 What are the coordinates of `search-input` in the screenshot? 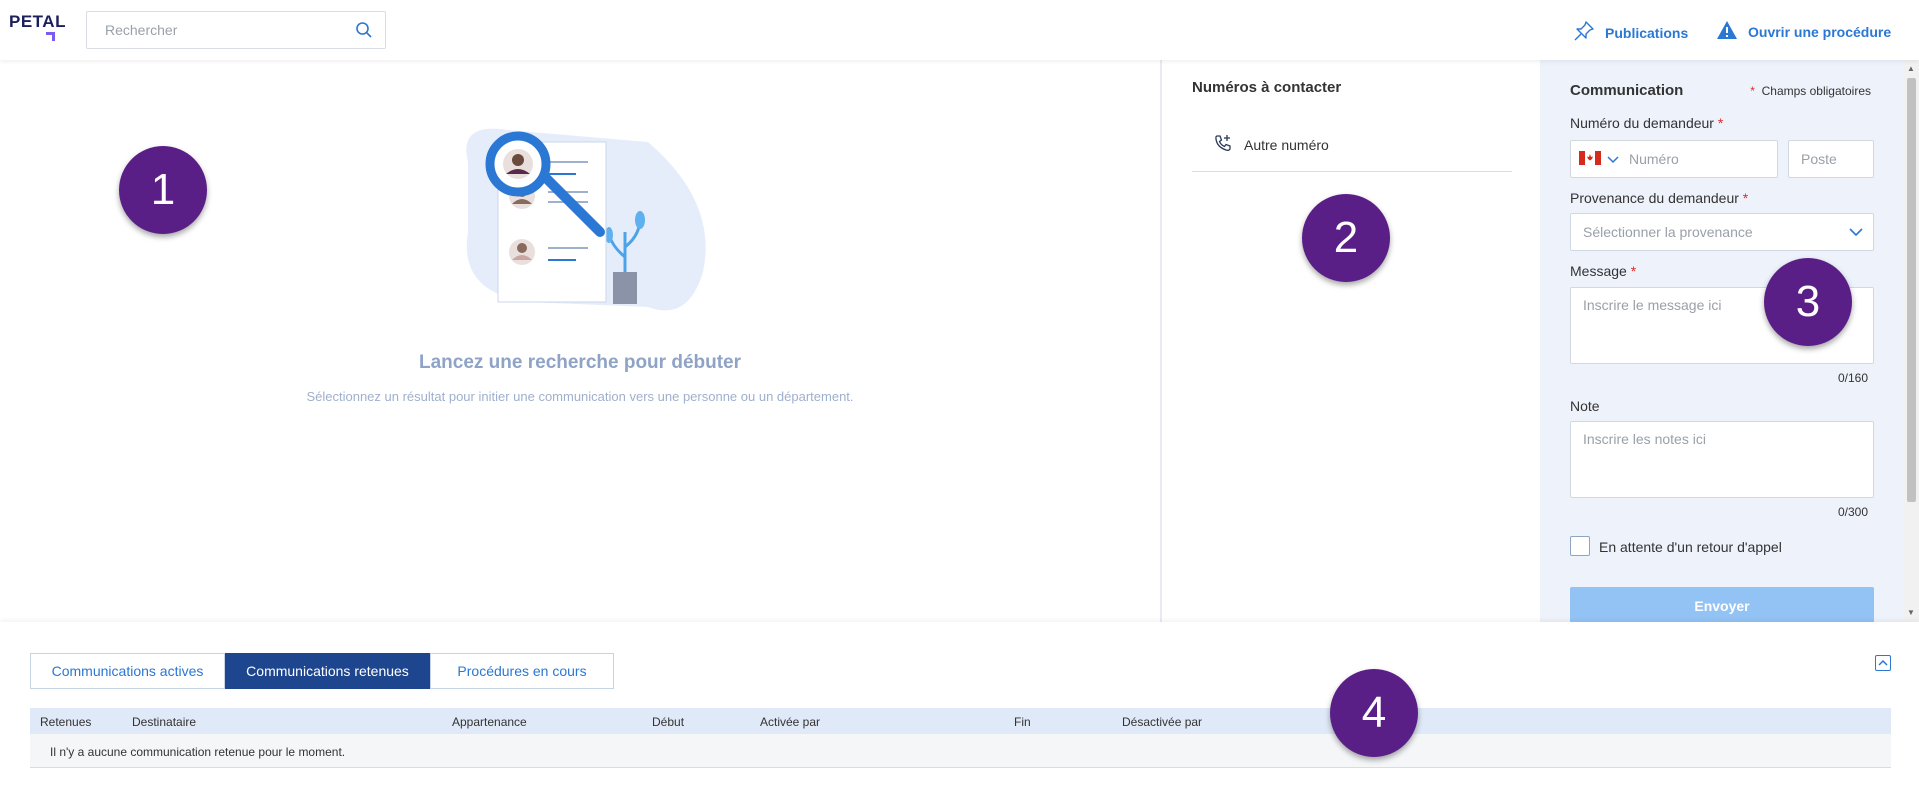 It's located at (207, 30).